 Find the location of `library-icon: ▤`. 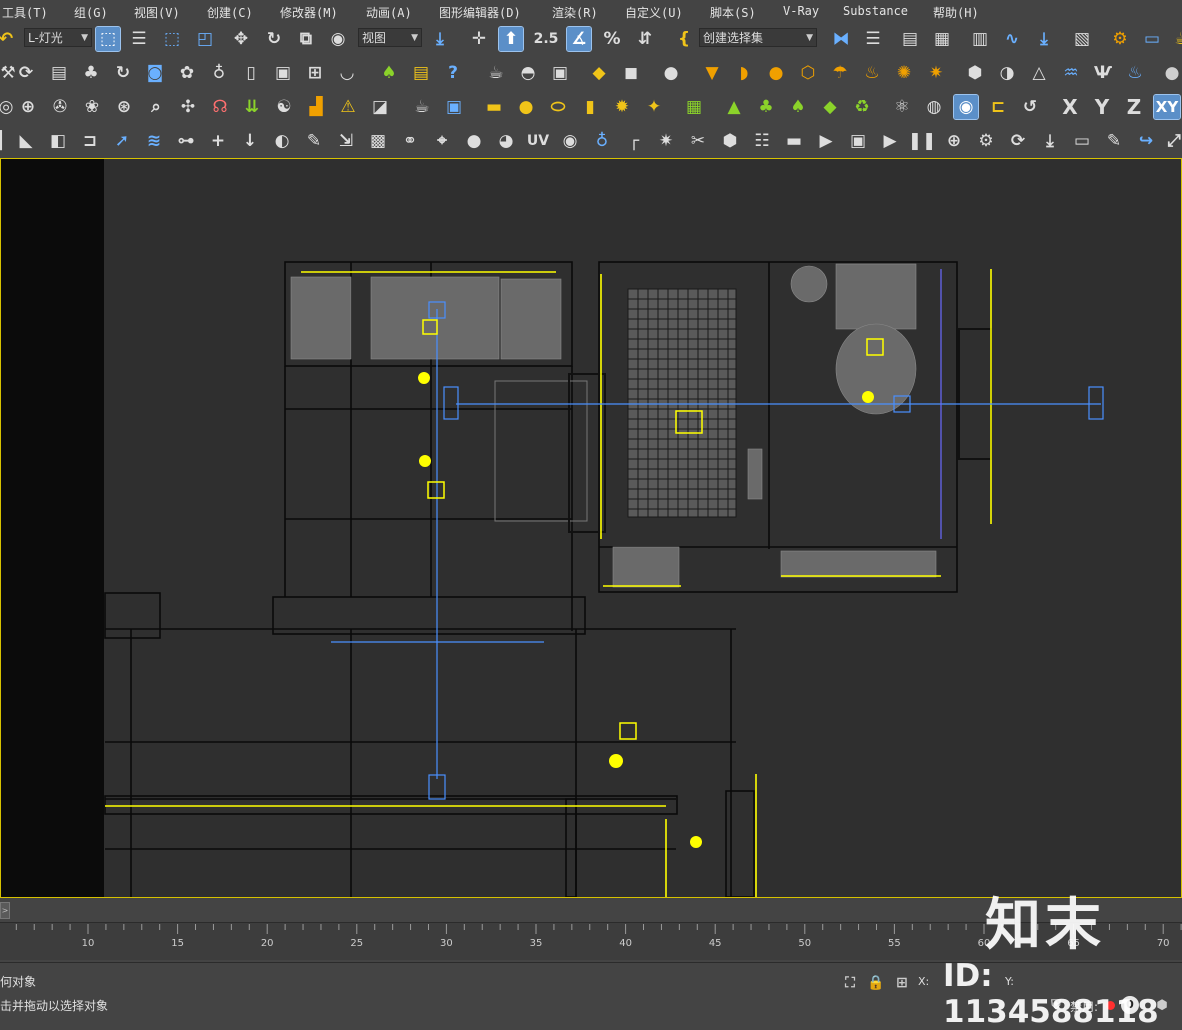

library-icon: ▤ is located at coordinates (59, 73).